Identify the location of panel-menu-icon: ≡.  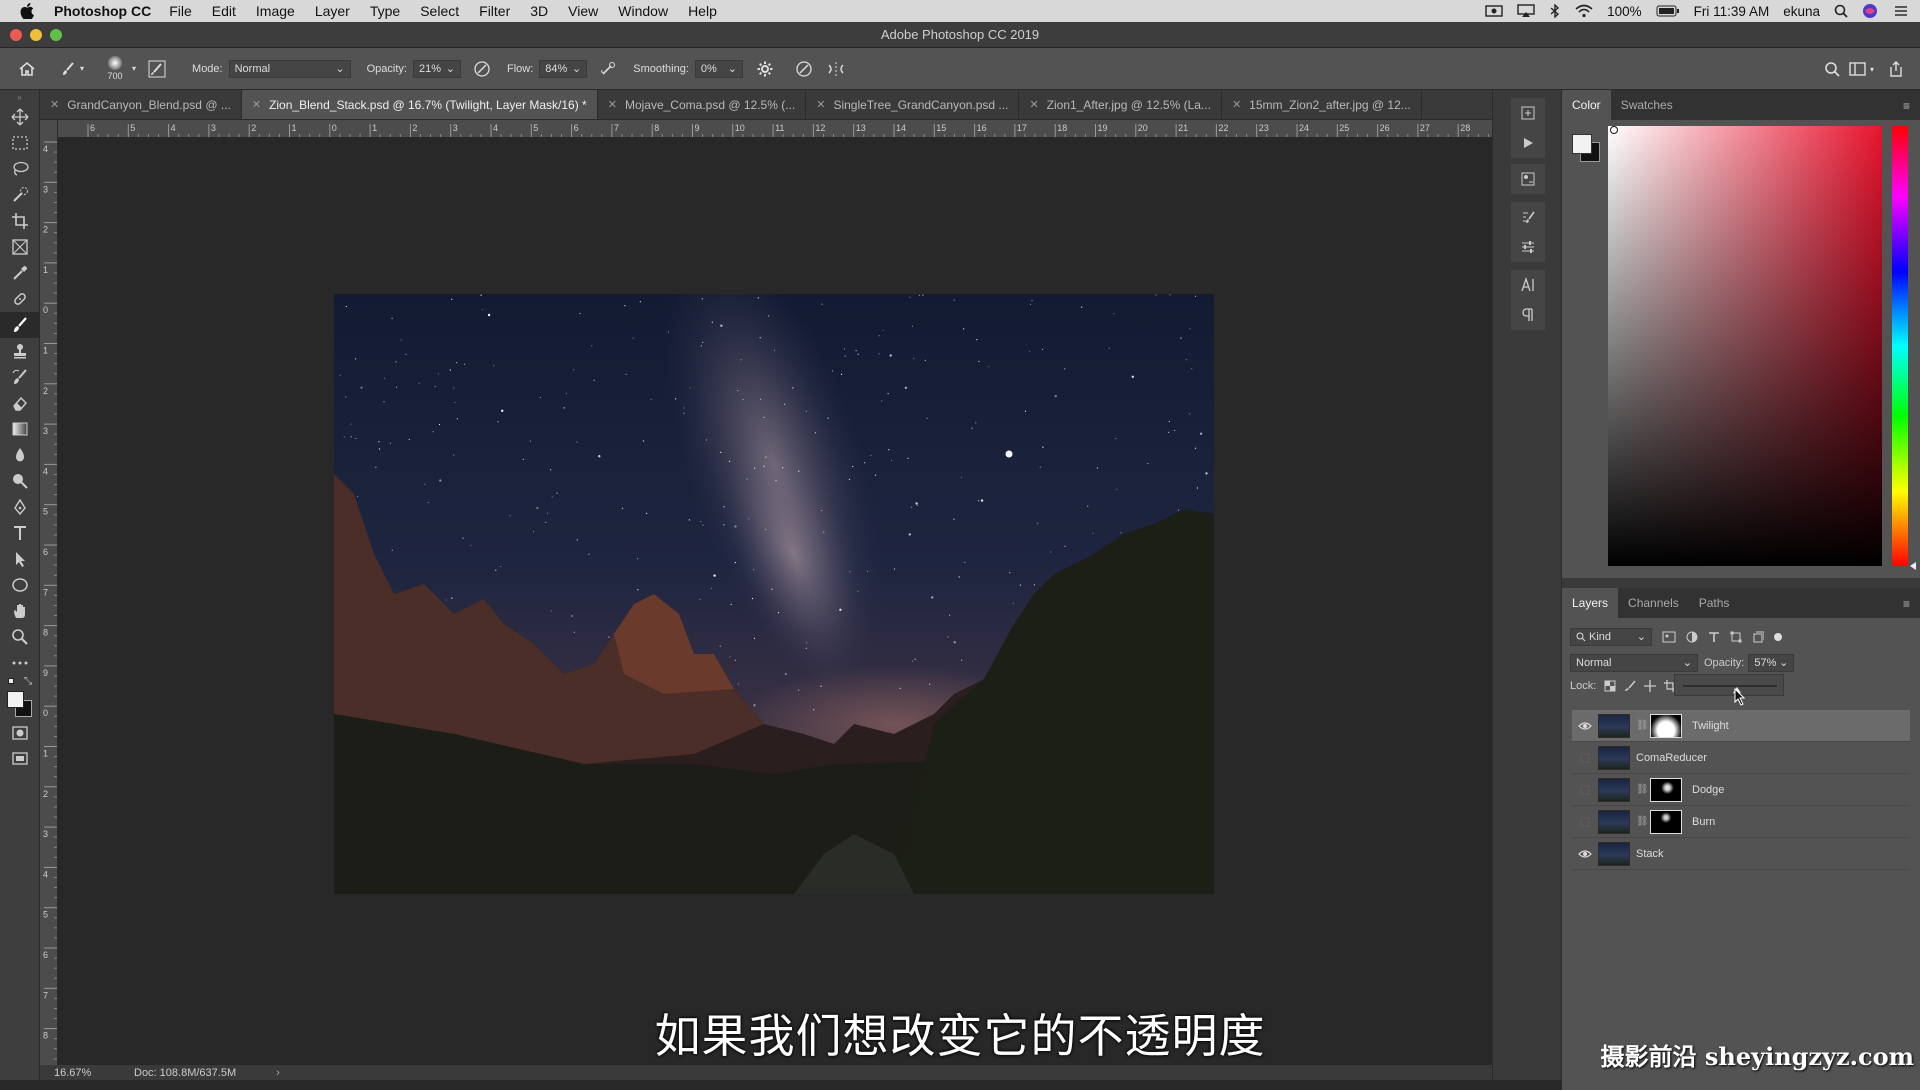
(1906, 604).